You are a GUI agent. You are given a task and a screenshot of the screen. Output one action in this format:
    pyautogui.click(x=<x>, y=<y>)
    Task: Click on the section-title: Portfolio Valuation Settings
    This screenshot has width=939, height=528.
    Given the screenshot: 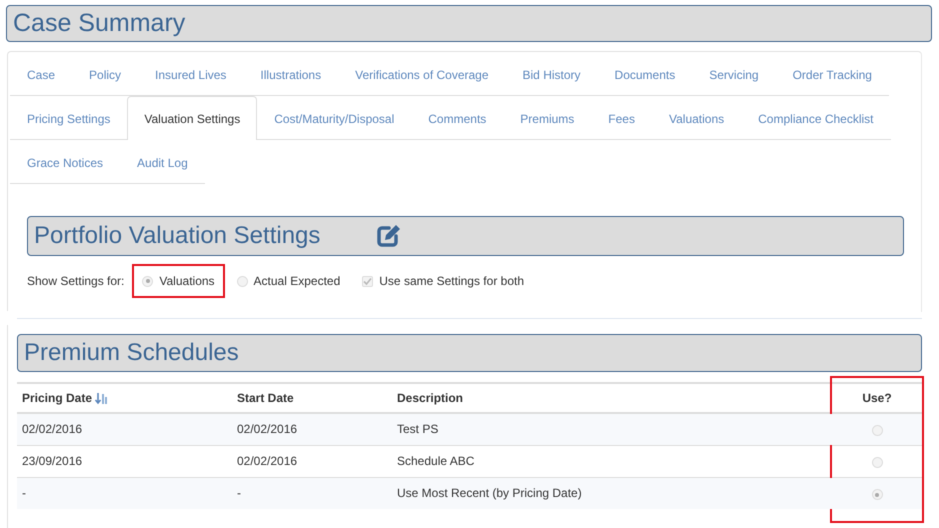 What is the action you would take?
    pyautogui.click(x=177, y=236)
    